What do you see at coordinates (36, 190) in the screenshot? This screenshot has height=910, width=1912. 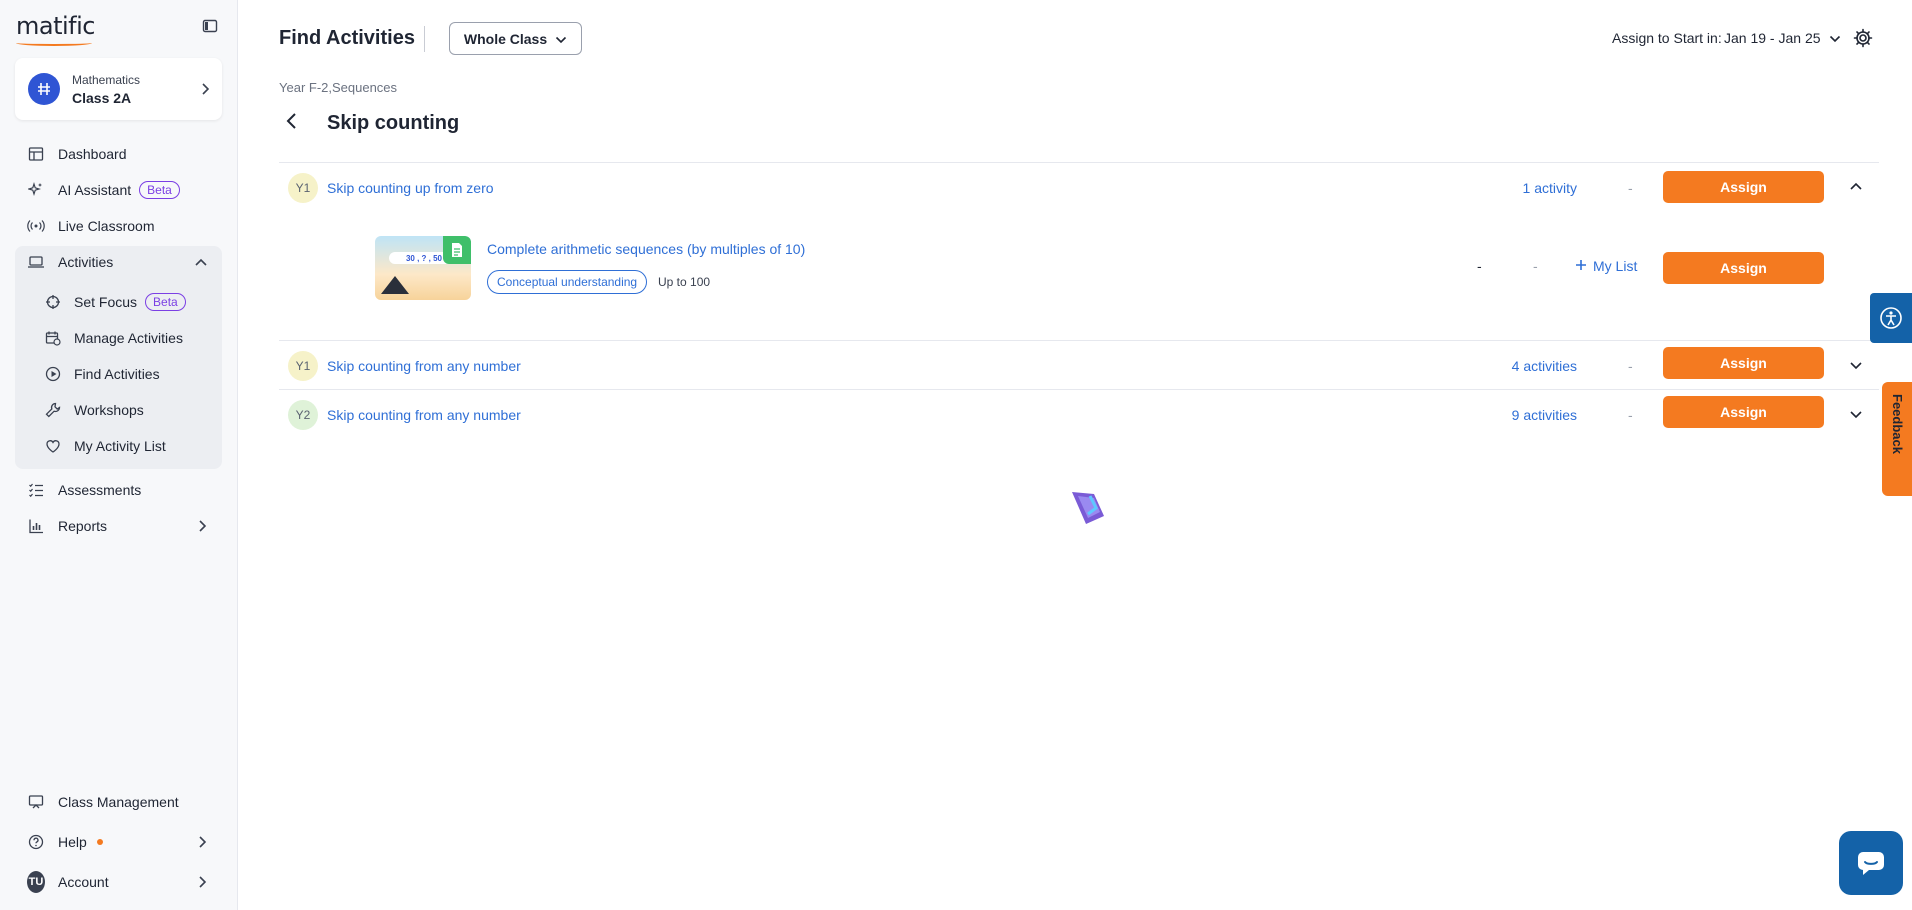 I see `sparkle-icon` at bounding box center [36, 190].